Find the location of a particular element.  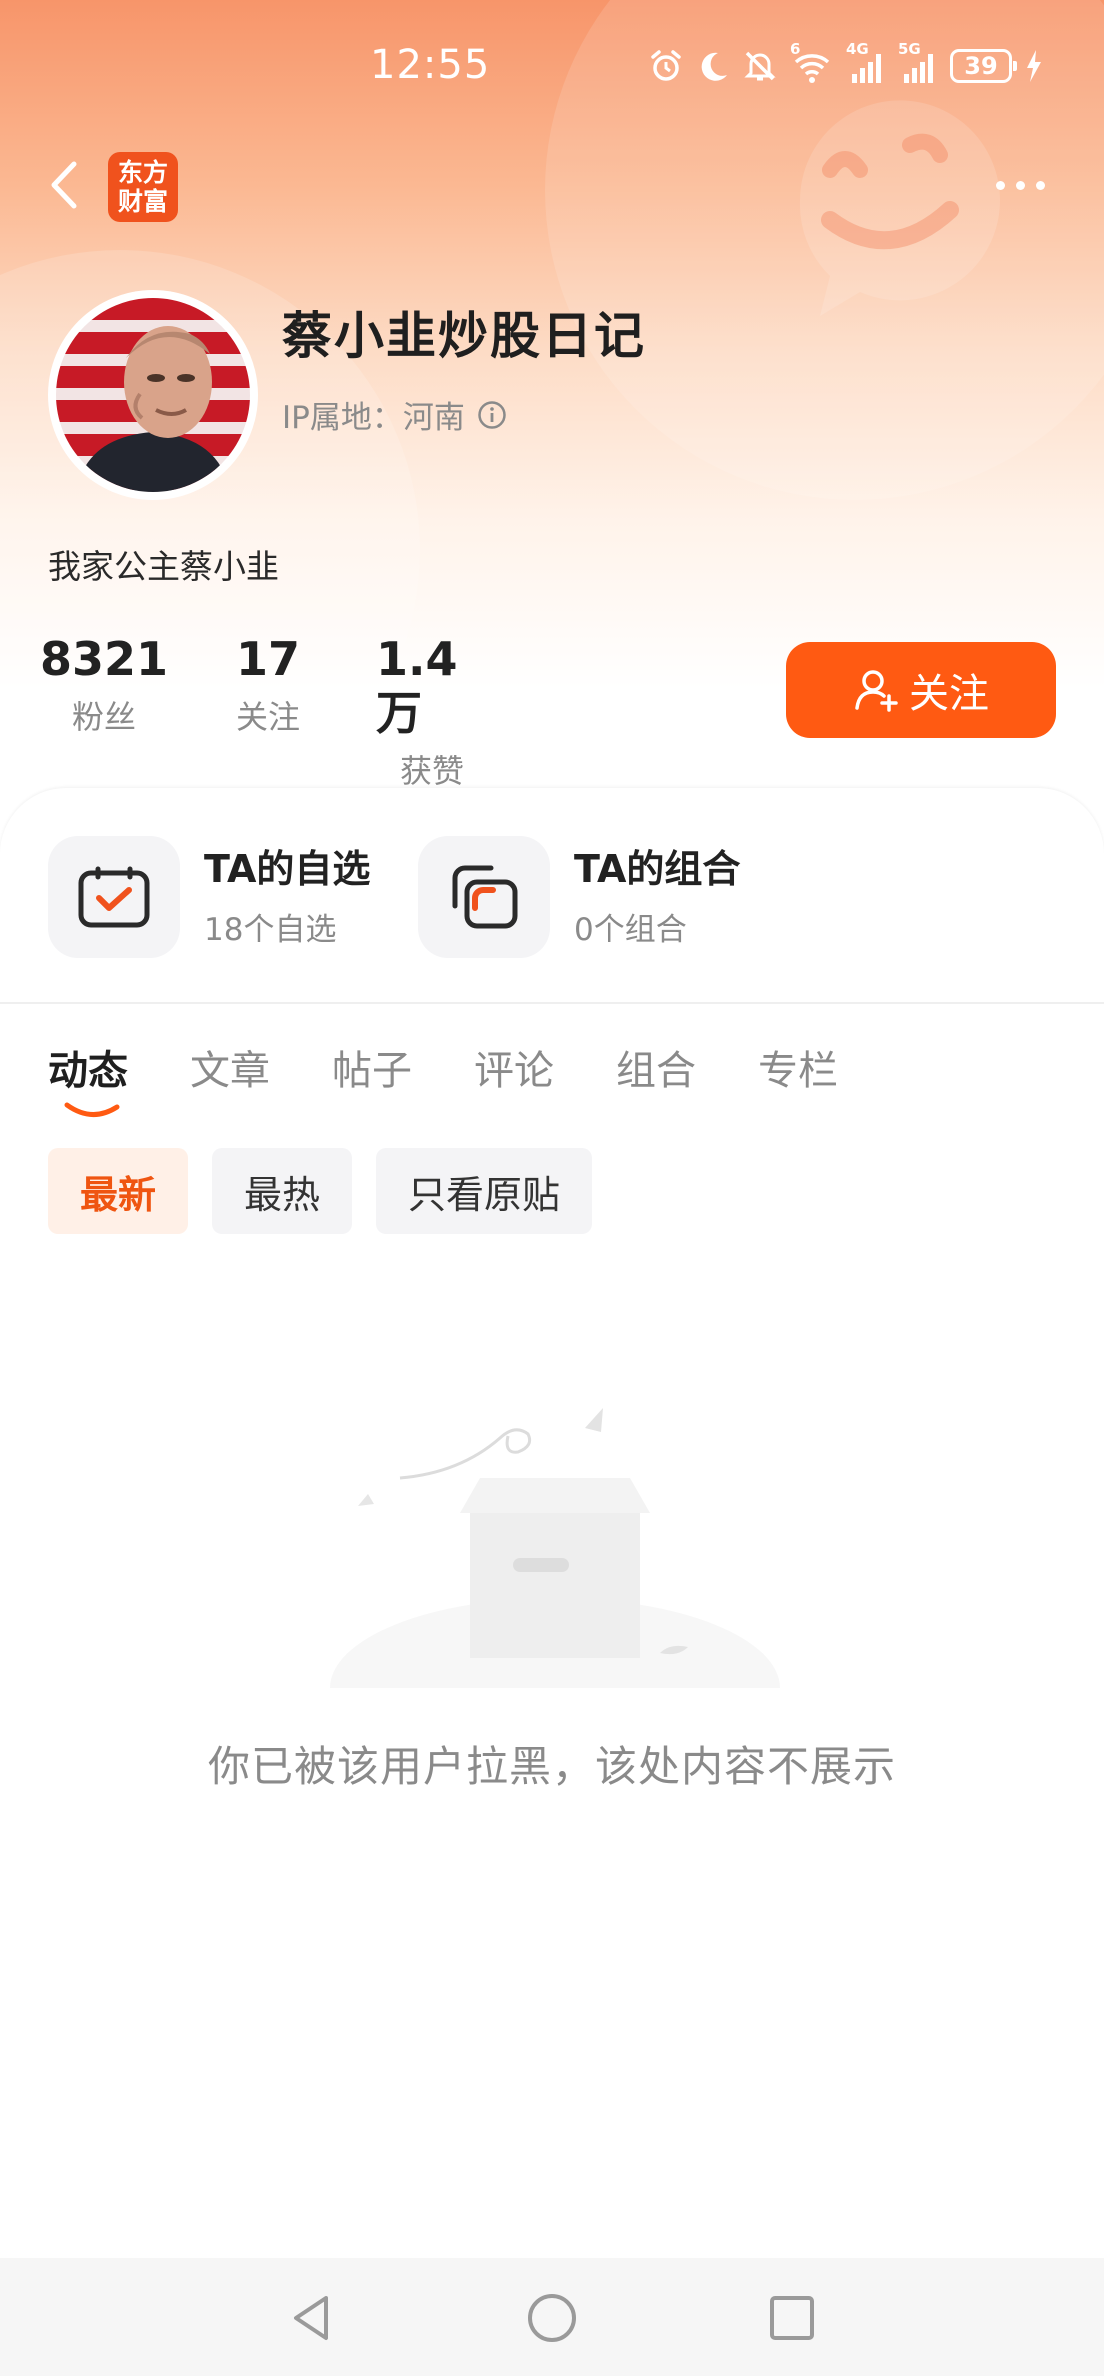

empty-state-message: 你已被该用户拉黑，该处内容不展示 is located at coordinates (551, 1766).